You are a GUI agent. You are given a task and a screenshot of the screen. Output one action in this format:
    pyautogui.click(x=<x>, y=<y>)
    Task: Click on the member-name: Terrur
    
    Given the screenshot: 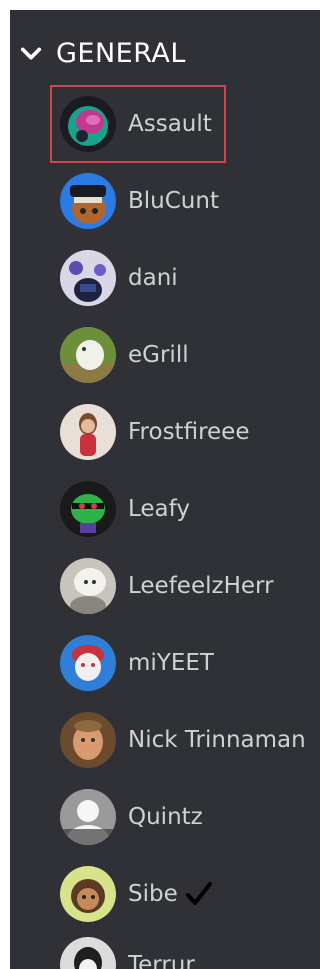 What is the action you would take?
    pyautogui.click(x=161, y=960)
    